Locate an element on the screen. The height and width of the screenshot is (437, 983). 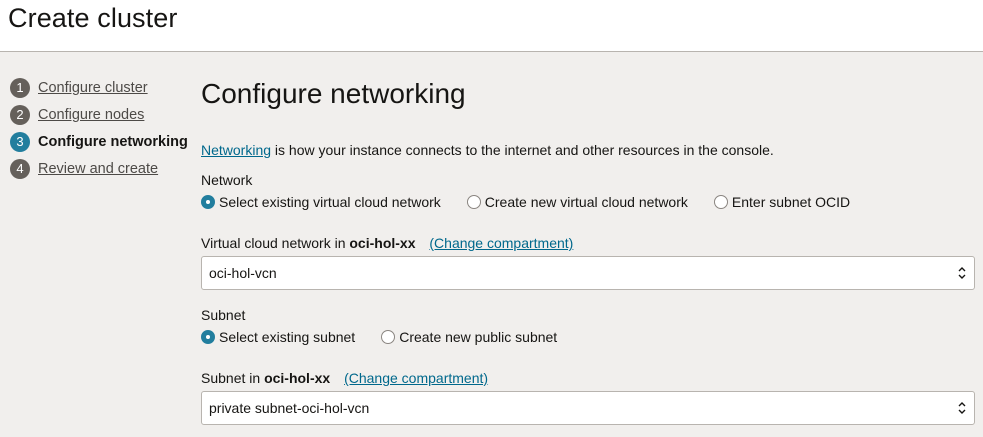
step-configure-networking: 3 Configure networking is located at coordinates (100, 141).